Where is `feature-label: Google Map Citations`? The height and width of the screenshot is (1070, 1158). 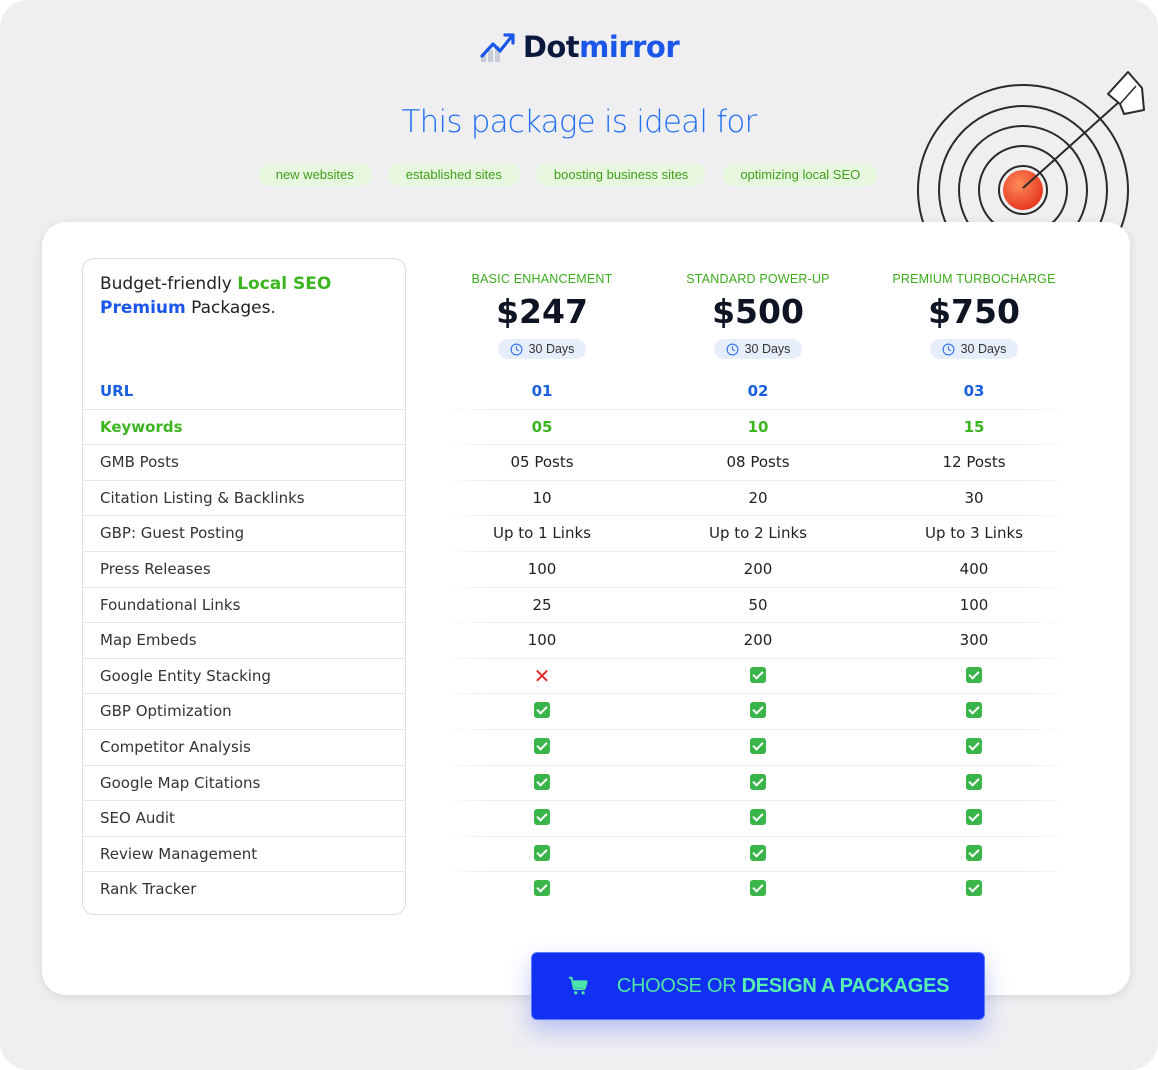 feature-label: Google Map Citations is located at coordinates (180, 782).